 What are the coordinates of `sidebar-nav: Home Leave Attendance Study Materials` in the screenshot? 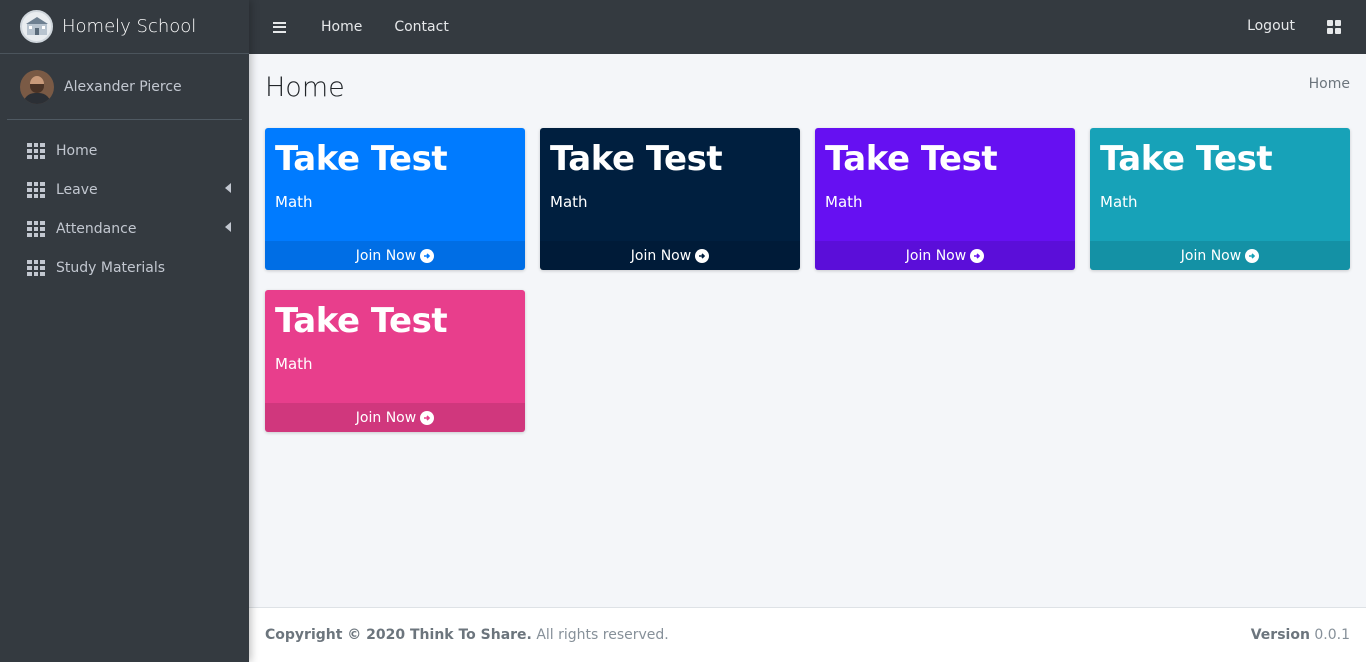 It's located at (124, 209).